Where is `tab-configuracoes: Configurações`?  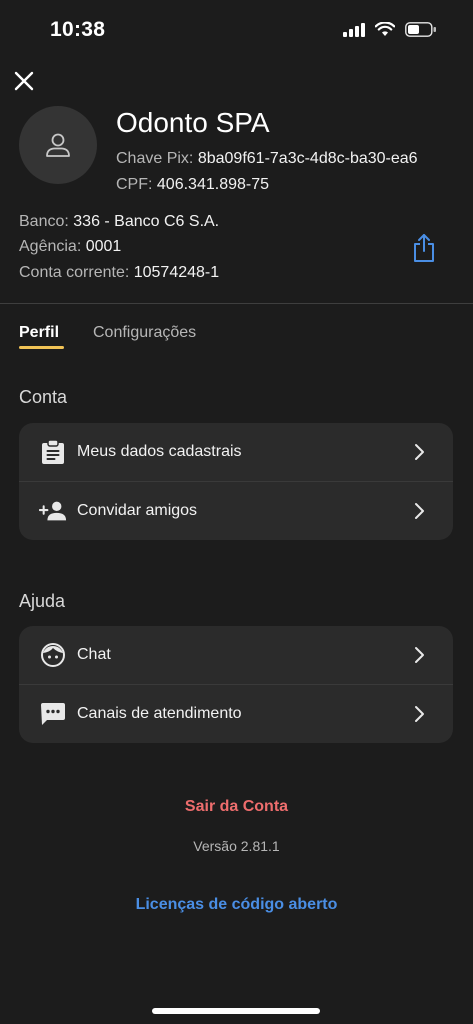
tab-configuracoes: Configurações is located at coordinates (144, 333).